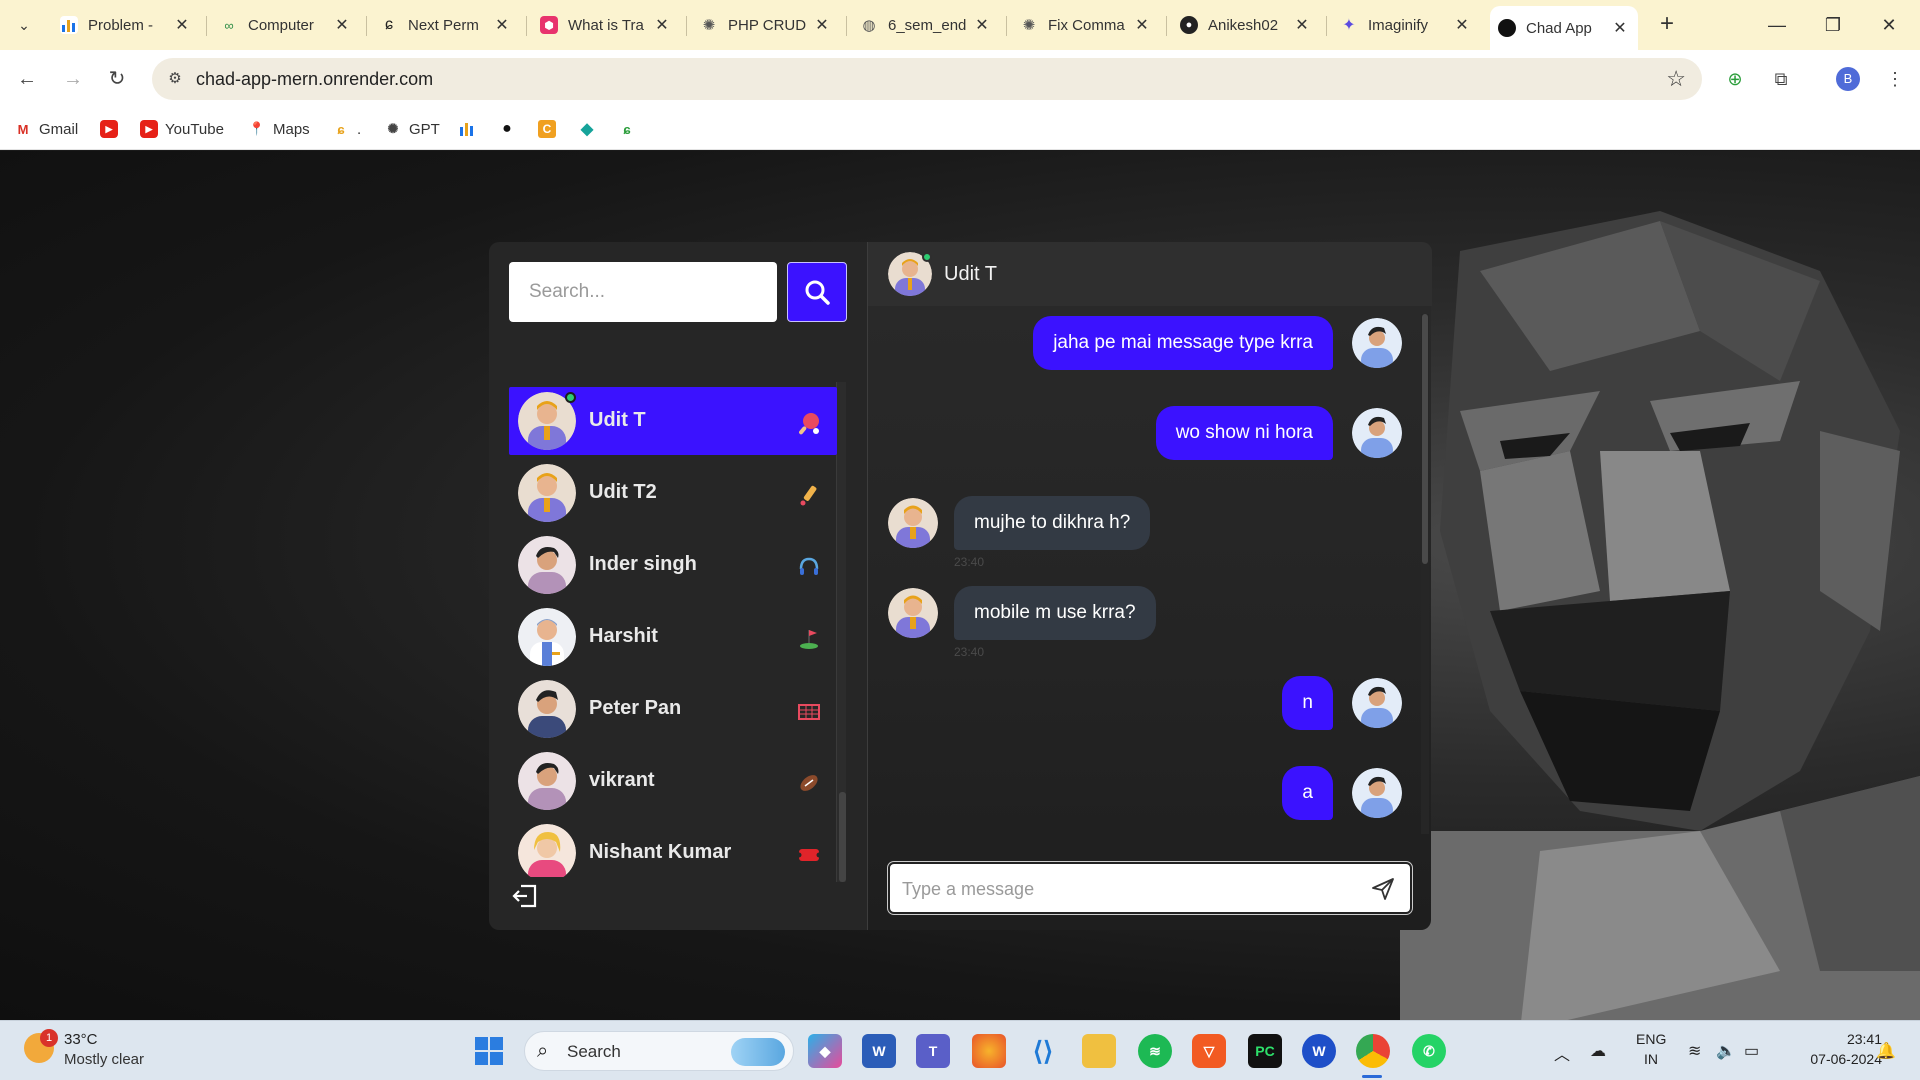 This screenshot has width=1920, height=1080. What do you see at coordinates (766, 25) in the screenshot?
I see `tab-php-crud: ✺ PHP CRUD ✕` at bounding box center [766, 25].